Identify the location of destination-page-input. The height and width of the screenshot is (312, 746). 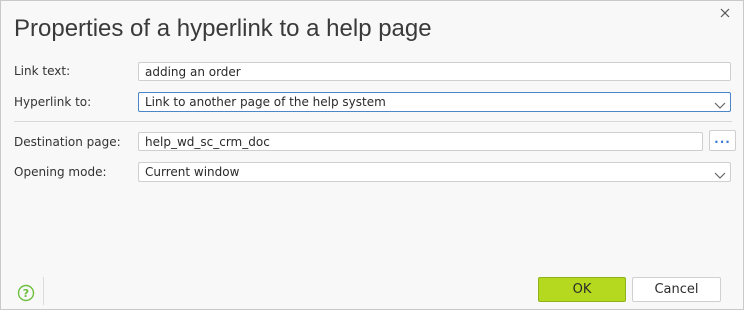
(420, 141).